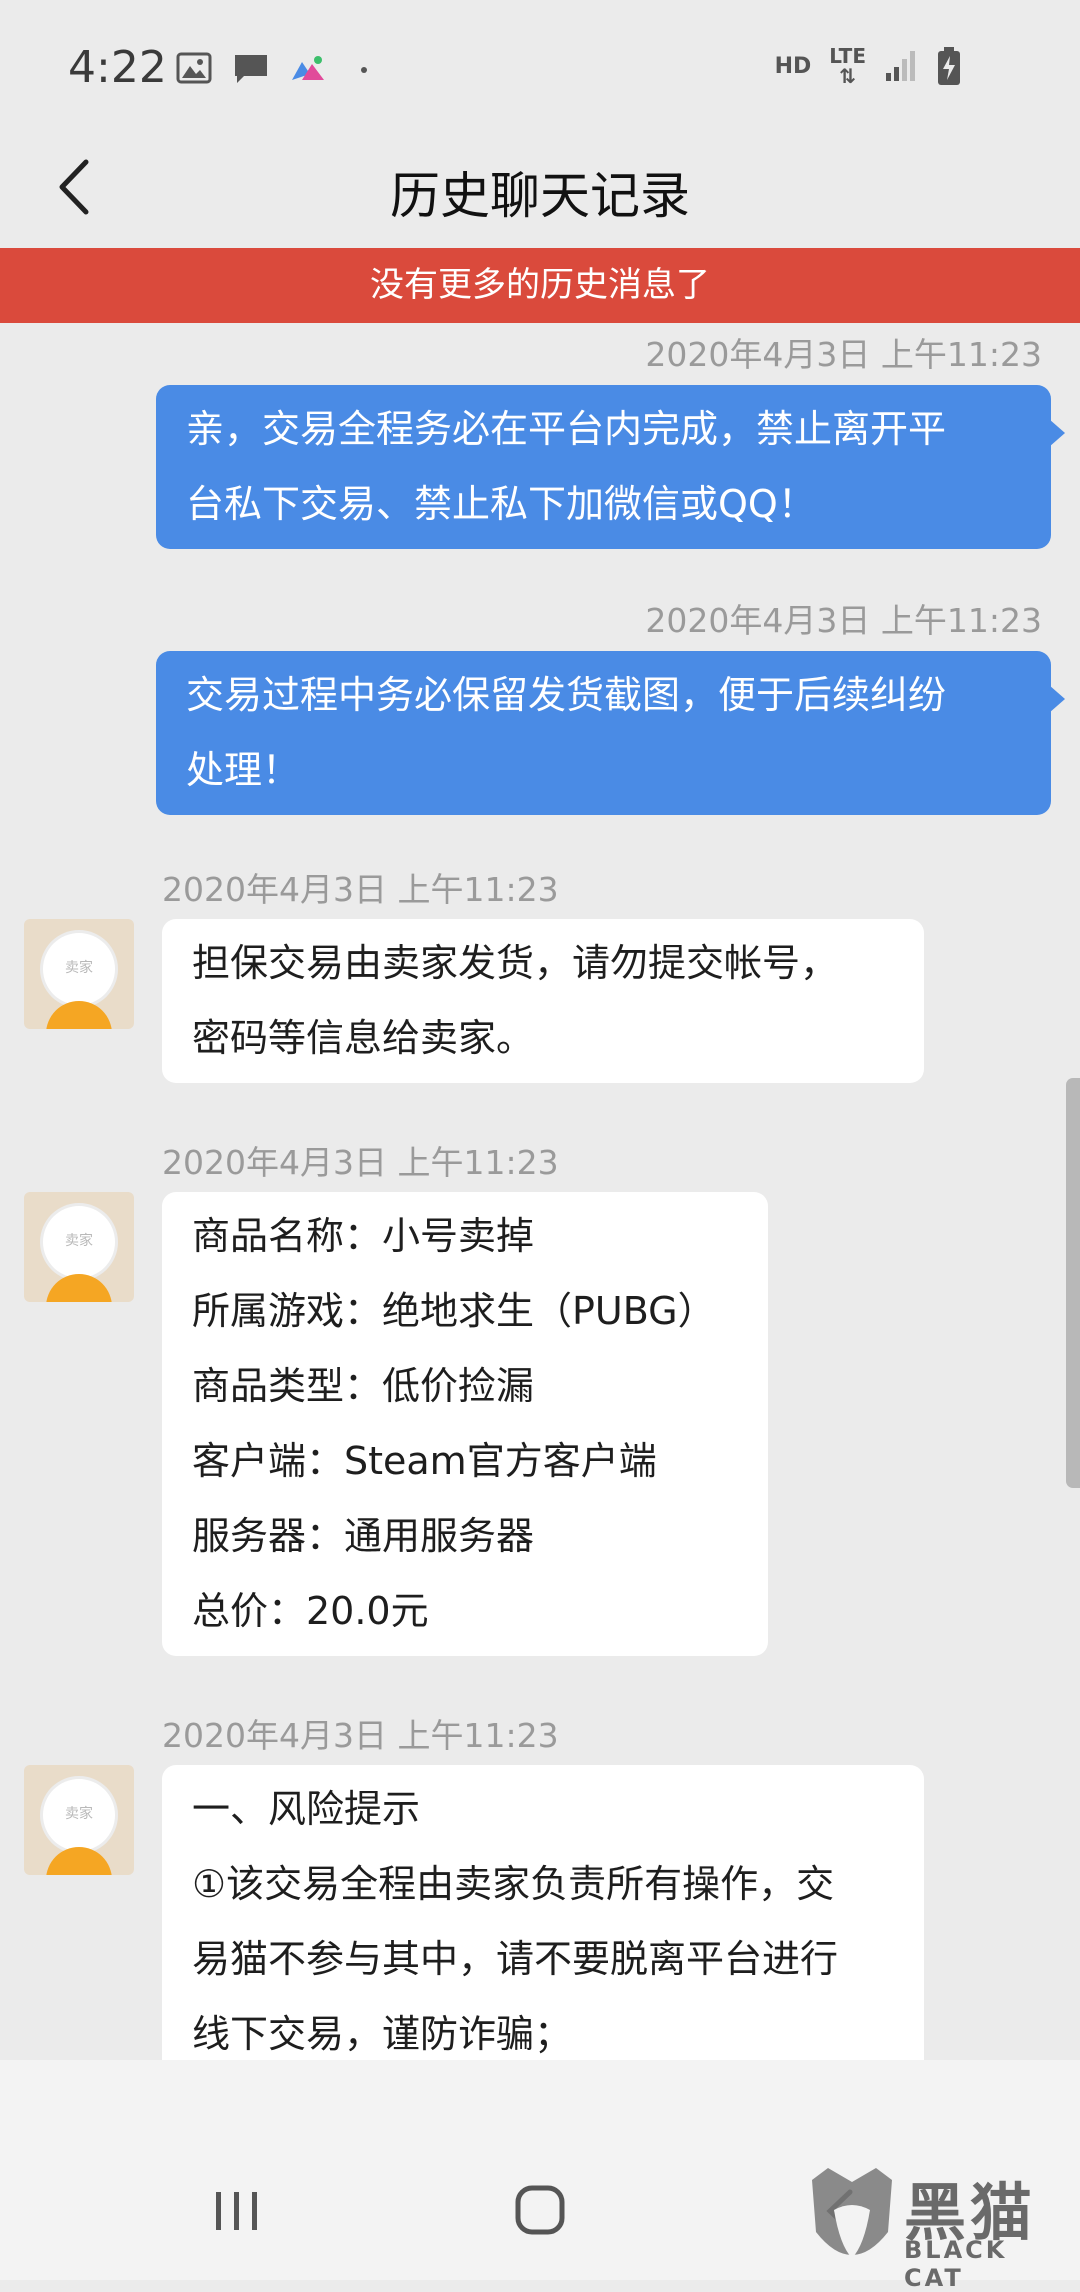 The width and height of the screenshot is (1080, 2292). I want to click on message-icon, so click(251, 69).